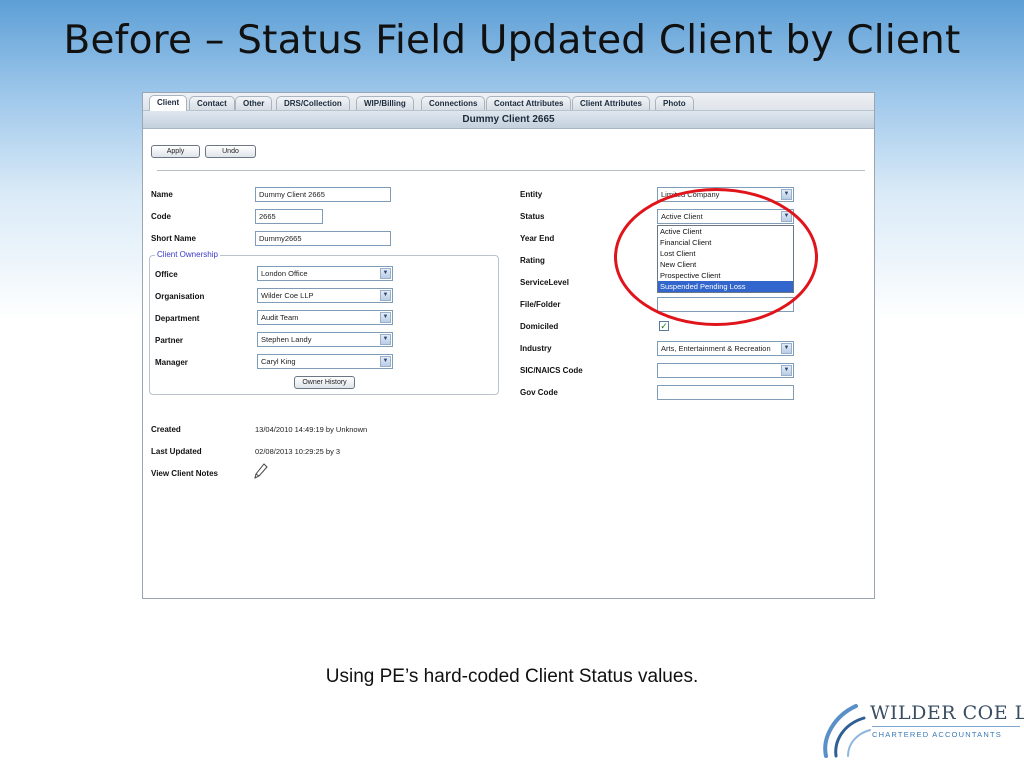  What do you see at coordinates (176, 451) in the screenshot?
I see `last-updated-label: Last Updated` at bounding box center [176, 451].